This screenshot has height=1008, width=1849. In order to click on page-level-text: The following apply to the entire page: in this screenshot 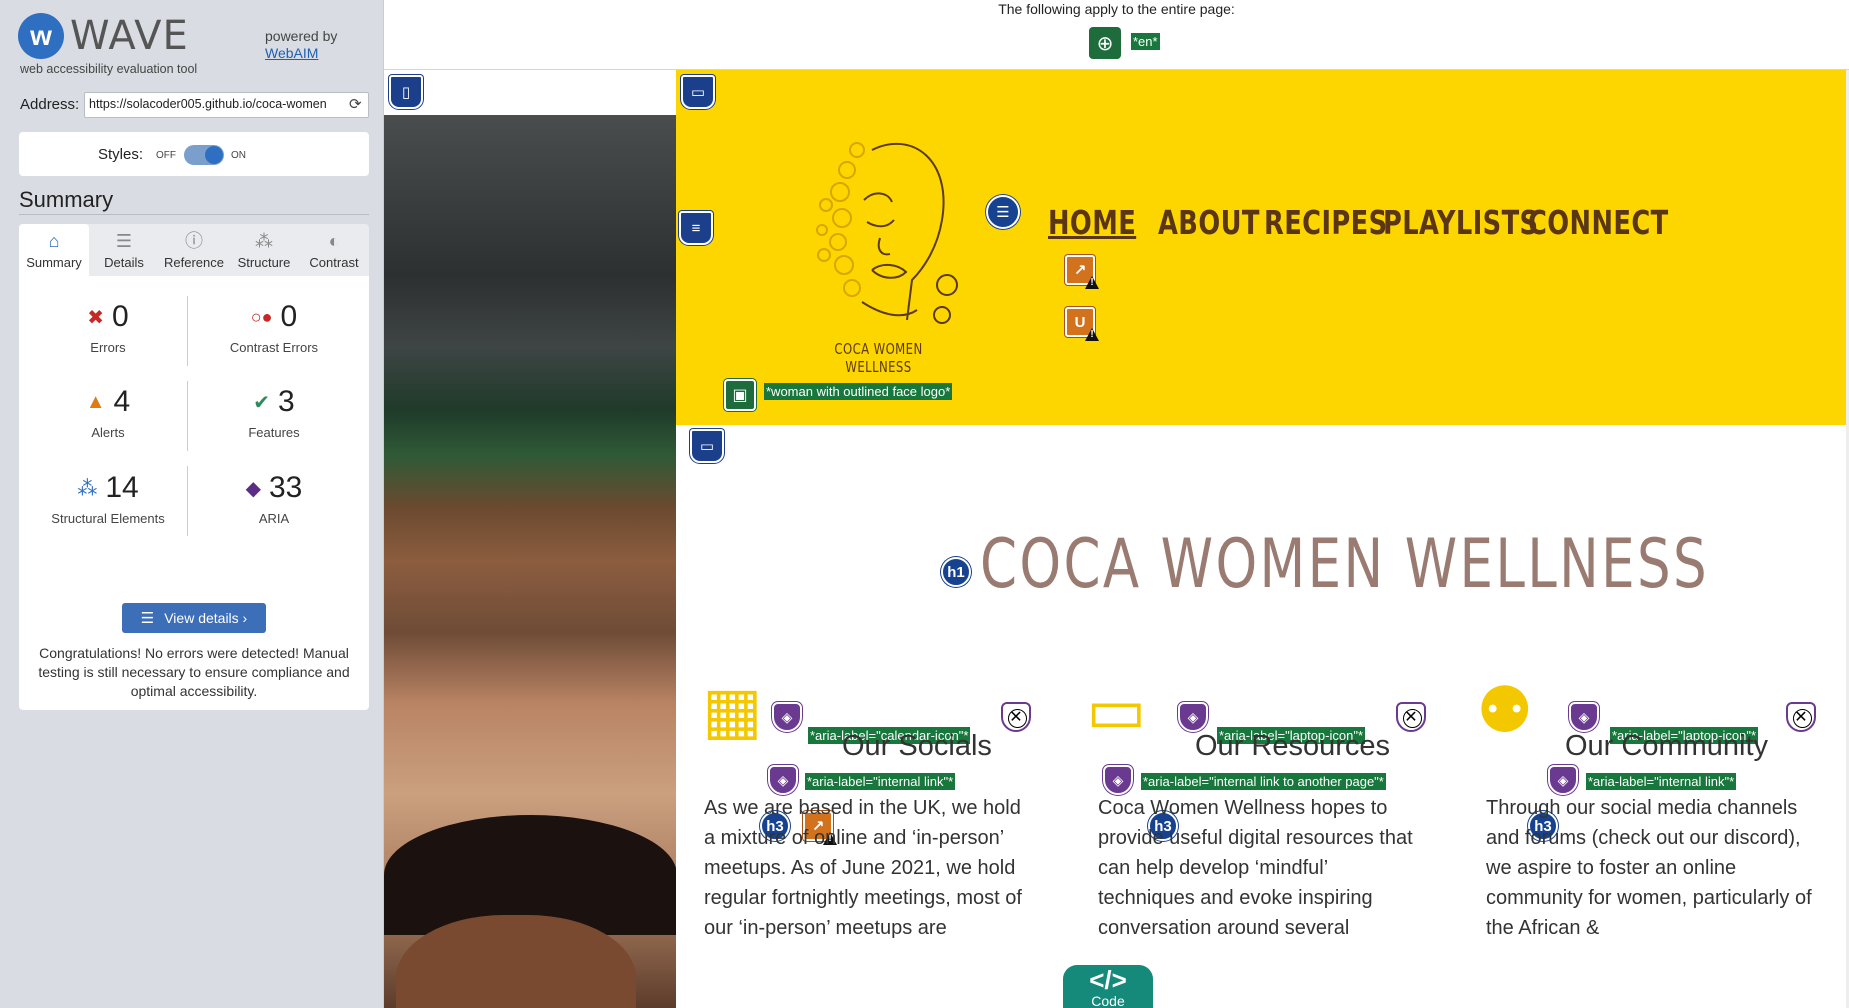, I will do `click(1116, 9)`.